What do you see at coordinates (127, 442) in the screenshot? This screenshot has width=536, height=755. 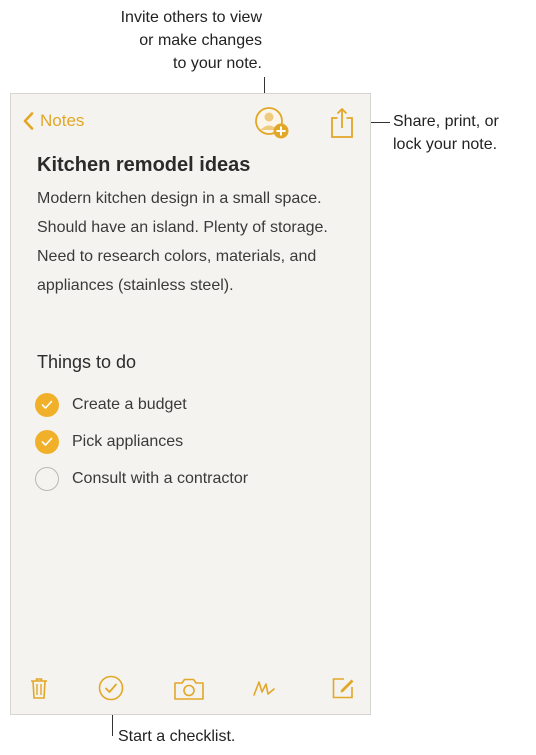 I see `checklist-item-label: Pick appliances` at bounding box center [127, 442].